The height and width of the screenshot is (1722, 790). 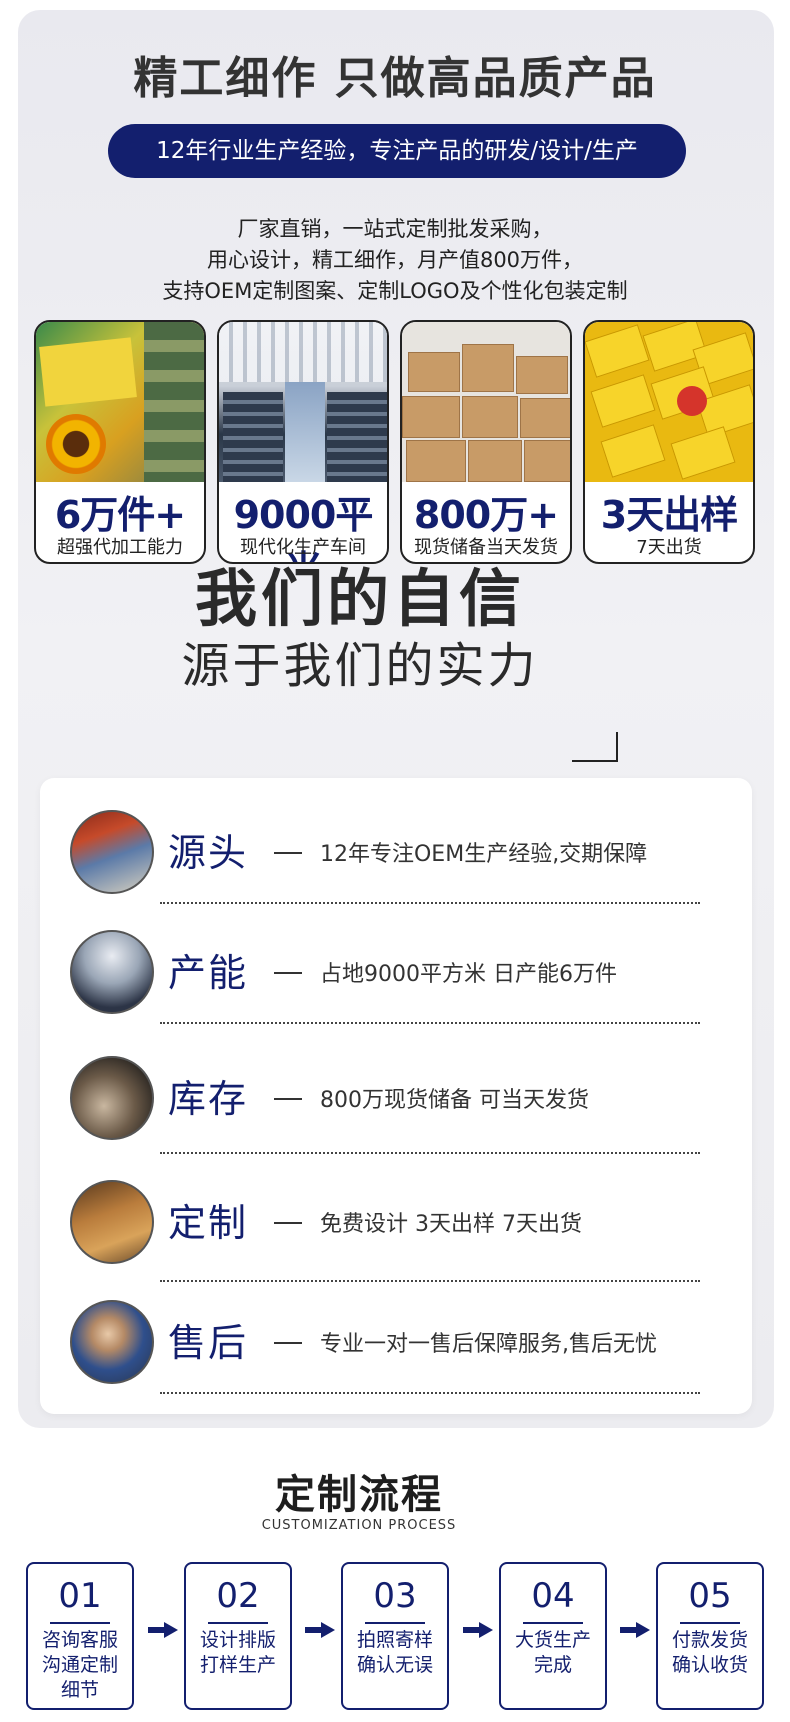 What do you see at coordinates (552, 1652) in the screenshot?
I see `step-label: 大货生产完成` at bounding box center [552, 1652].